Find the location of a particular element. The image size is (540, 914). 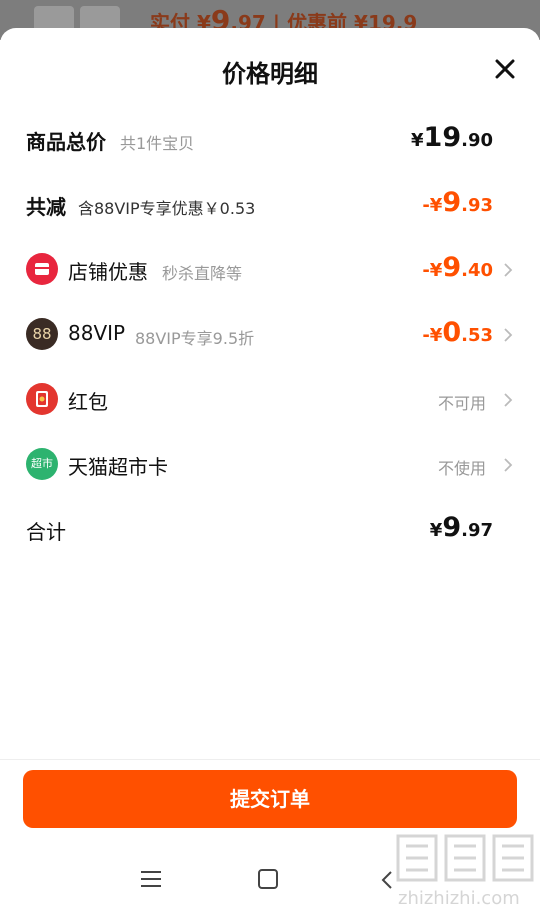

nav-home-icon is located at coordinates (268, 879).